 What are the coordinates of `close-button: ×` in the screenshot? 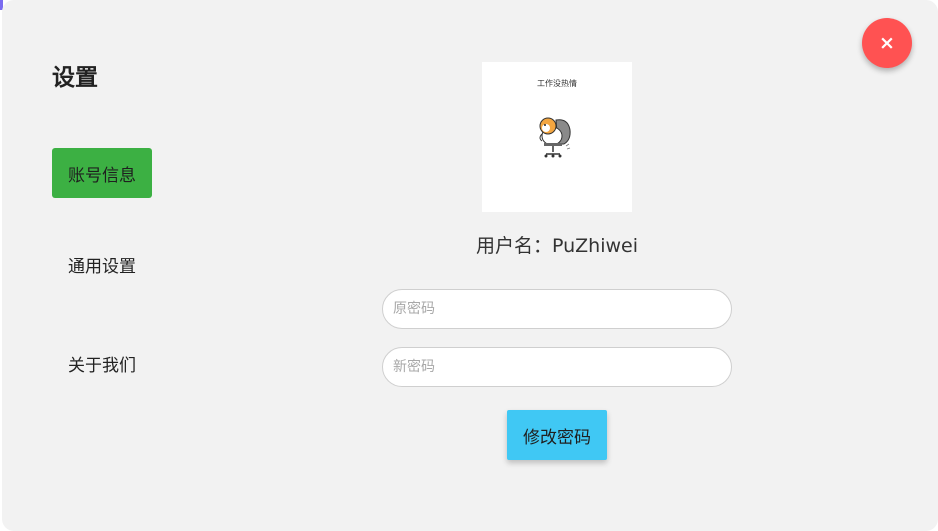 It's located at (887, 43).